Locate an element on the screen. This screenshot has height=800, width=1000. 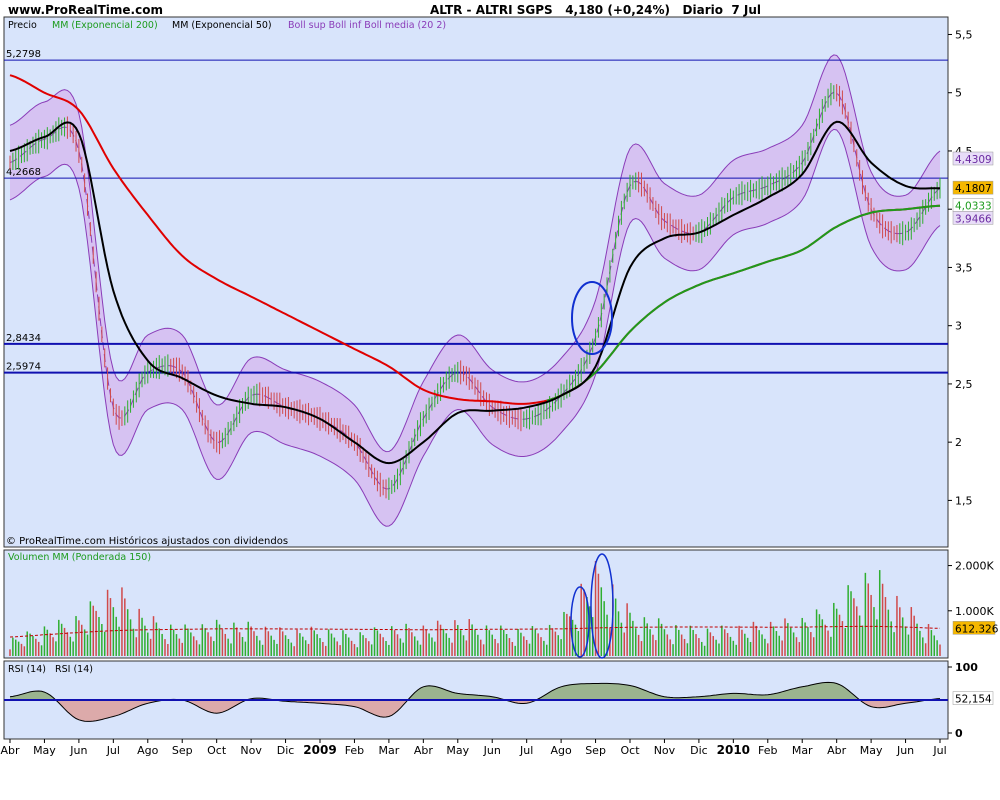
legend-rsi-b: RSI (14) is located at coordinates (74, 669).